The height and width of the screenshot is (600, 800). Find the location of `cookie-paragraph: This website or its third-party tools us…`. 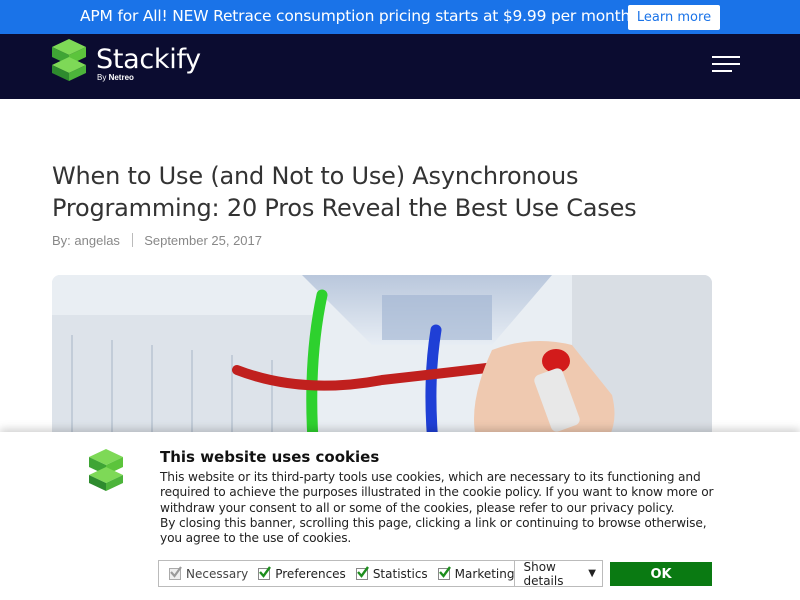

cookie-paragraph: This website or its third-party tools us… is located at coordinates (437, 492).